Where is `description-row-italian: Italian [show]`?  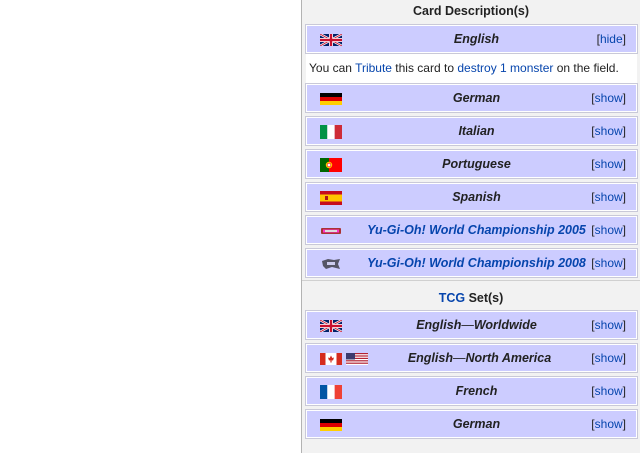
description-row-italian: Italian [show] is located at coordinates (471, 131).